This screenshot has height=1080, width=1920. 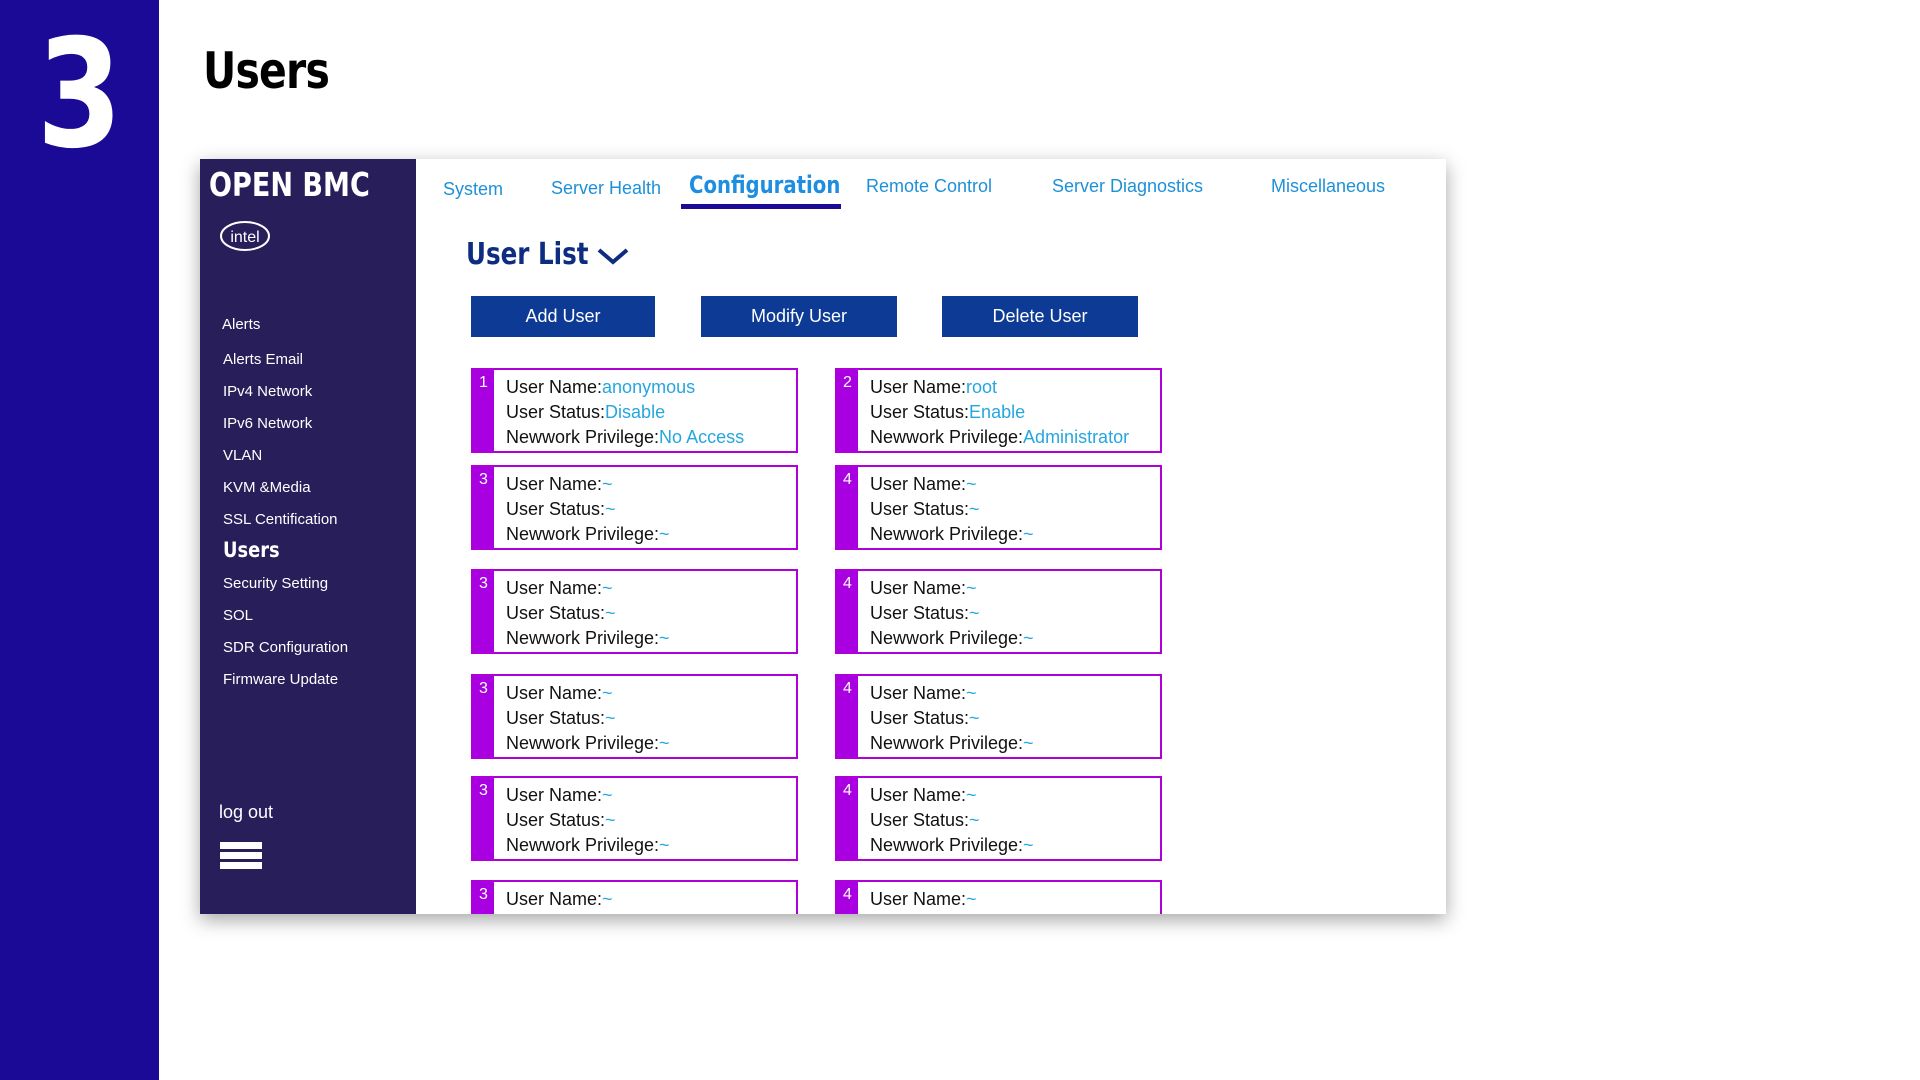 I want to click on tab-server-diagnostics: Server Diagnostics, so click(x=1127, y=186).